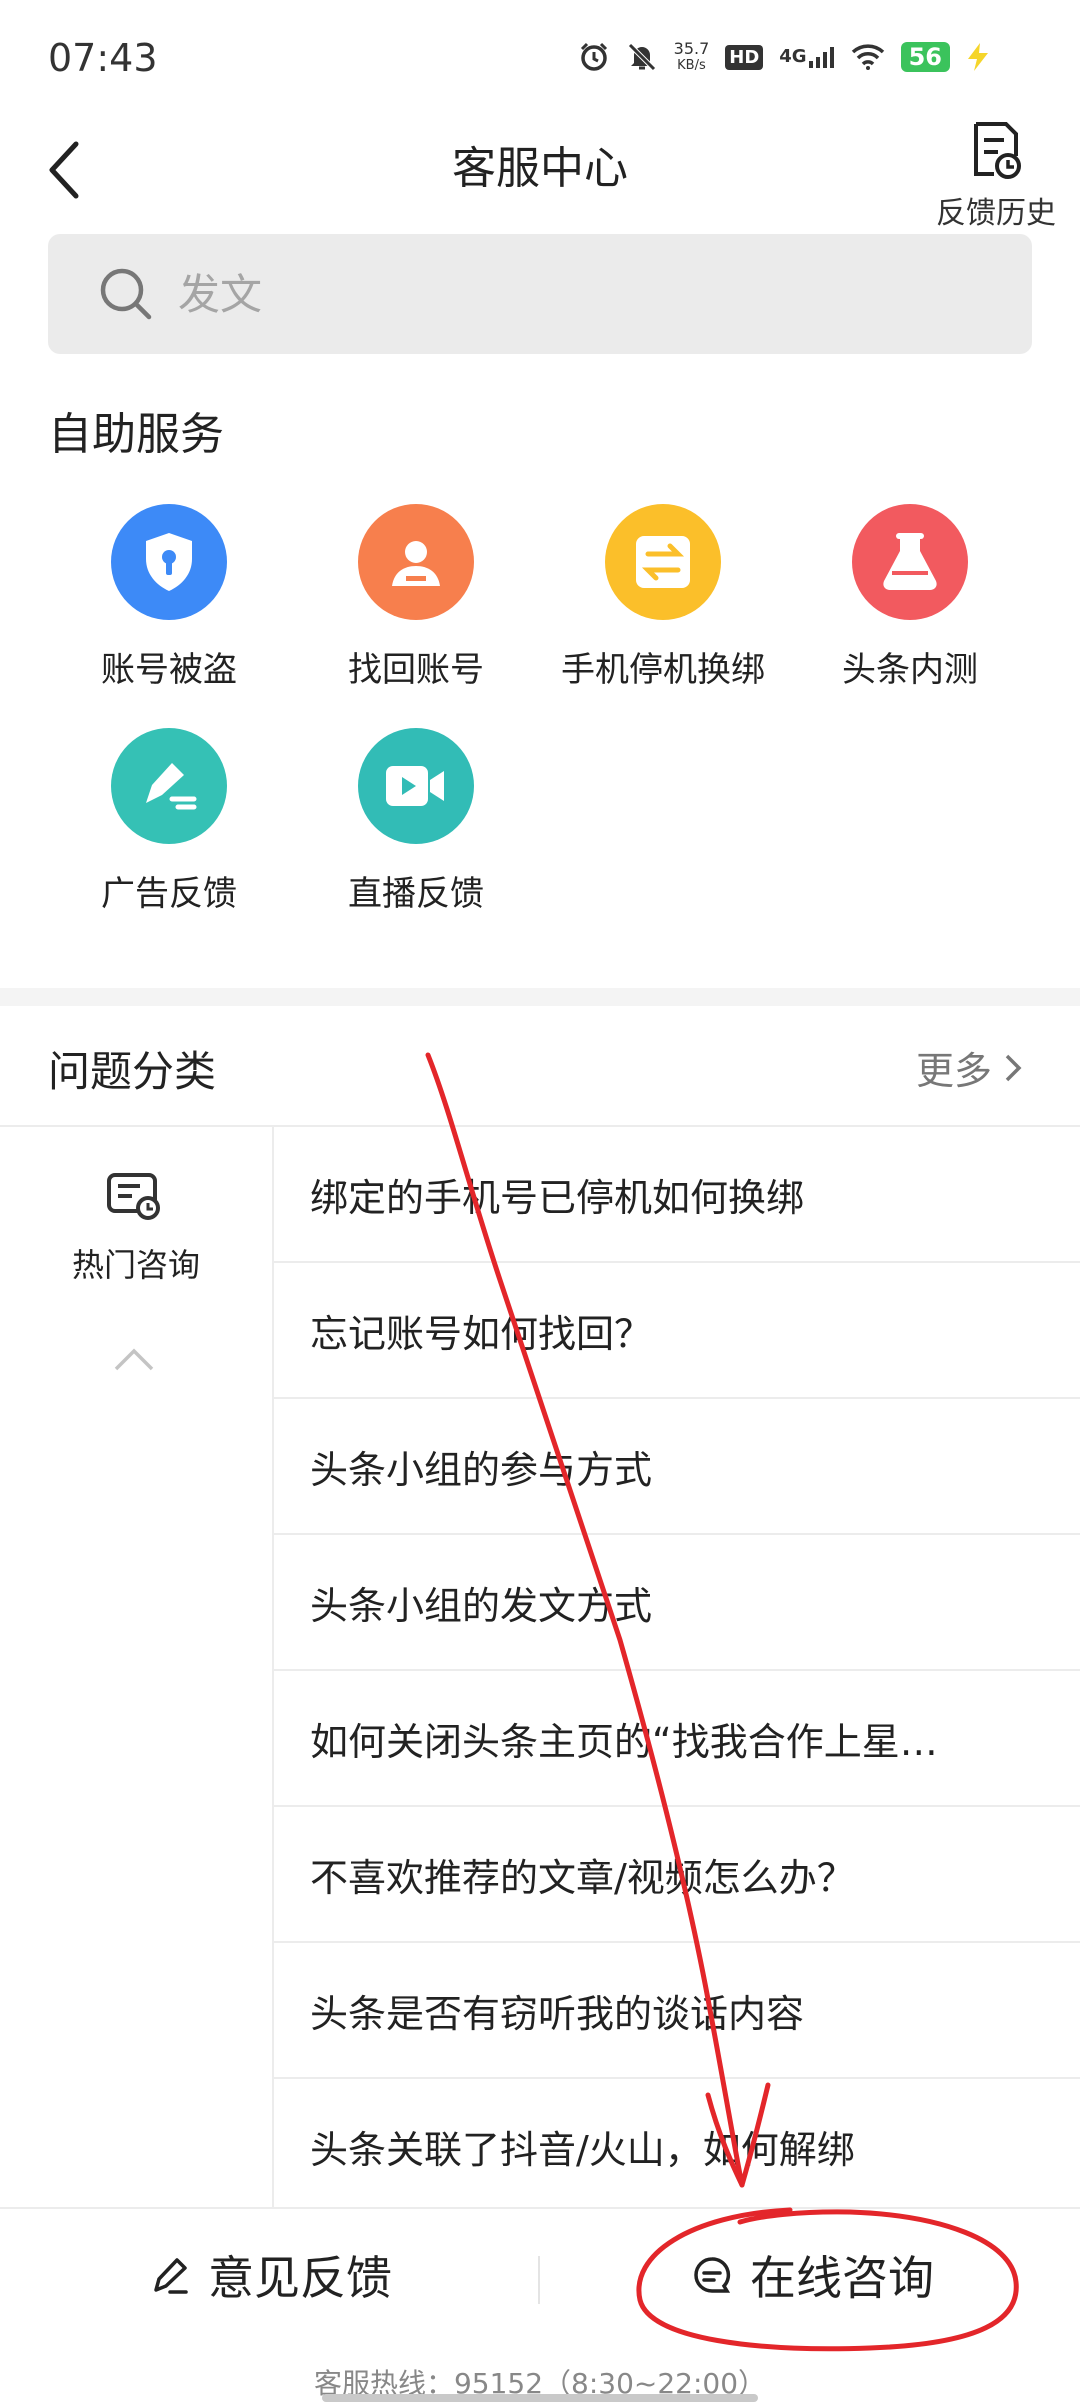 Image resolution: width=1080 pixels, height=2408 pixels. What do you see at coordinates (582, 2149) in the screenshot?
I see `question-text: 头条关联了抖音/火山，如何解绑` at bounding box center [582, 2149].